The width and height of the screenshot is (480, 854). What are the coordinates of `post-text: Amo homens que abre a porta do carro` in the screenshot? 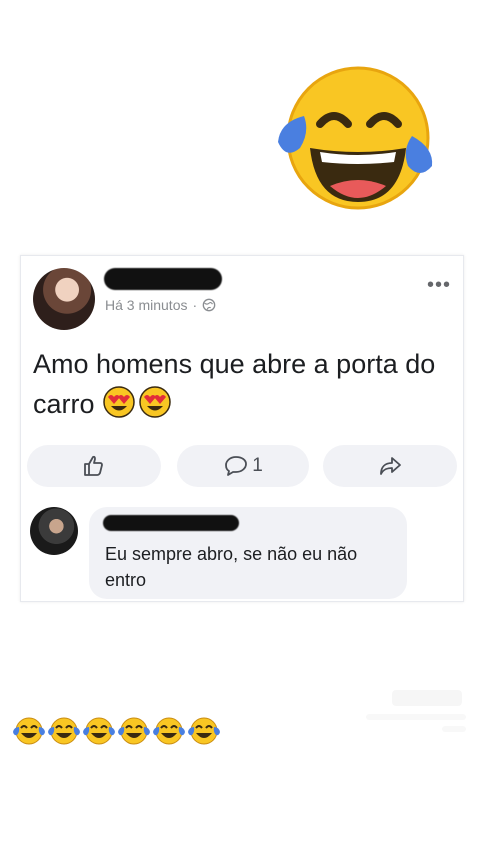 It's located at (234, 384).